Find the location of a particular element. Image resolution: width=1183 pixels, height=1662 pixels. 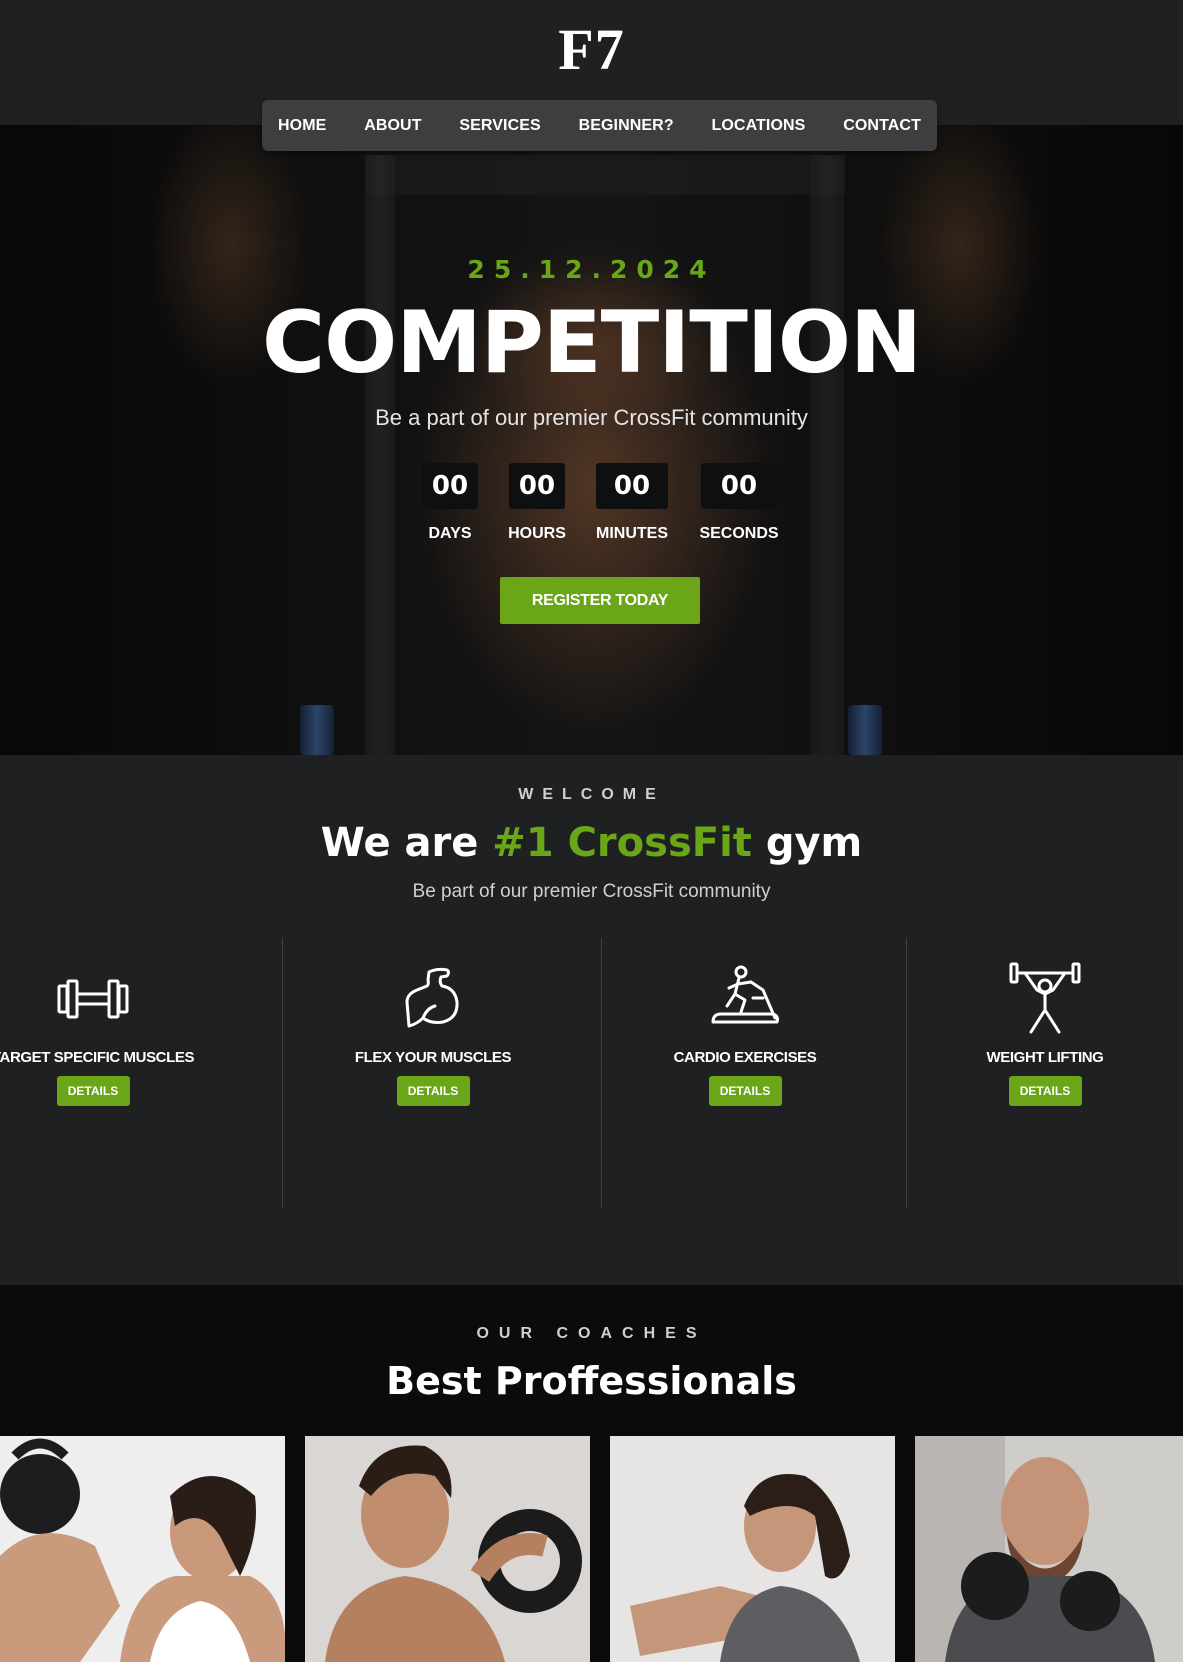

feature-title: FLEX YOUR MUSCLES is located at coordinates (433, 1057).